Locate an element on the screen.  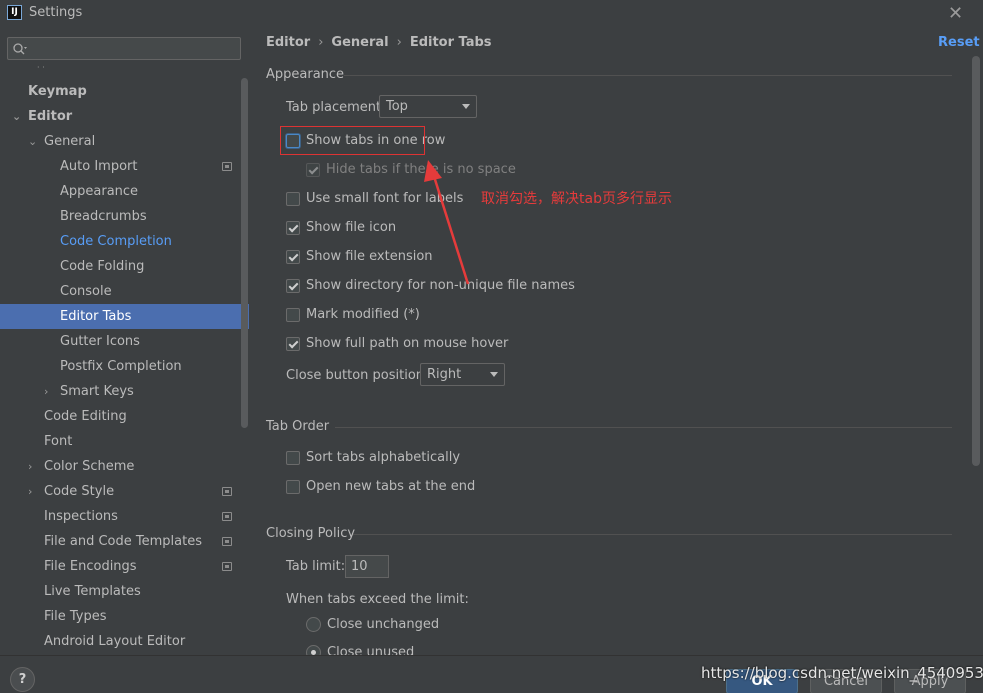
close-icon: ✕ is located at coordinates (955, 13).